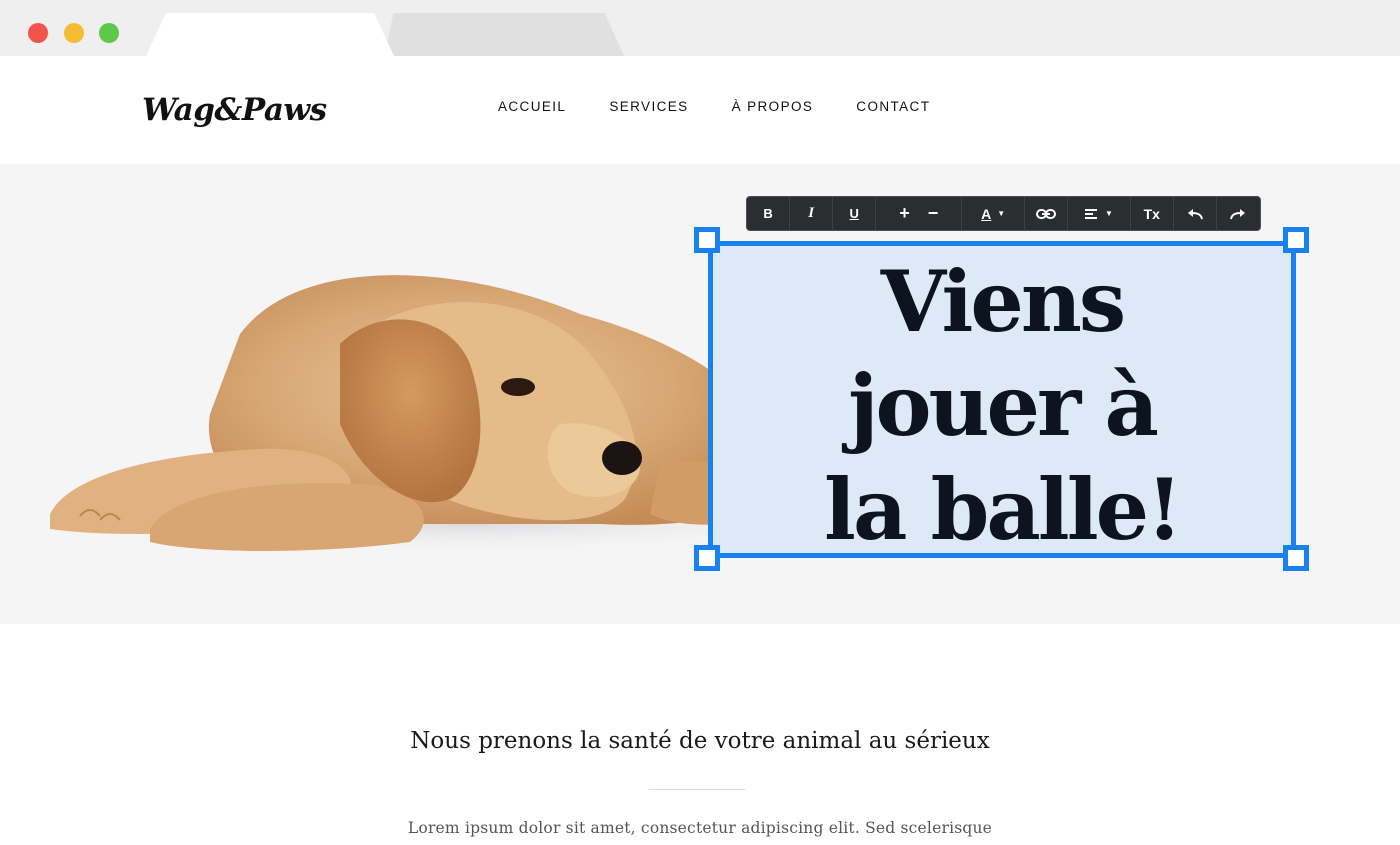 The width and height of the screenshot is (1400, 845). What do you see at coordinates (893, 106) in the screenshot?
I see `nav-item-contact: CONTACT` at bounding box center [893, 106].